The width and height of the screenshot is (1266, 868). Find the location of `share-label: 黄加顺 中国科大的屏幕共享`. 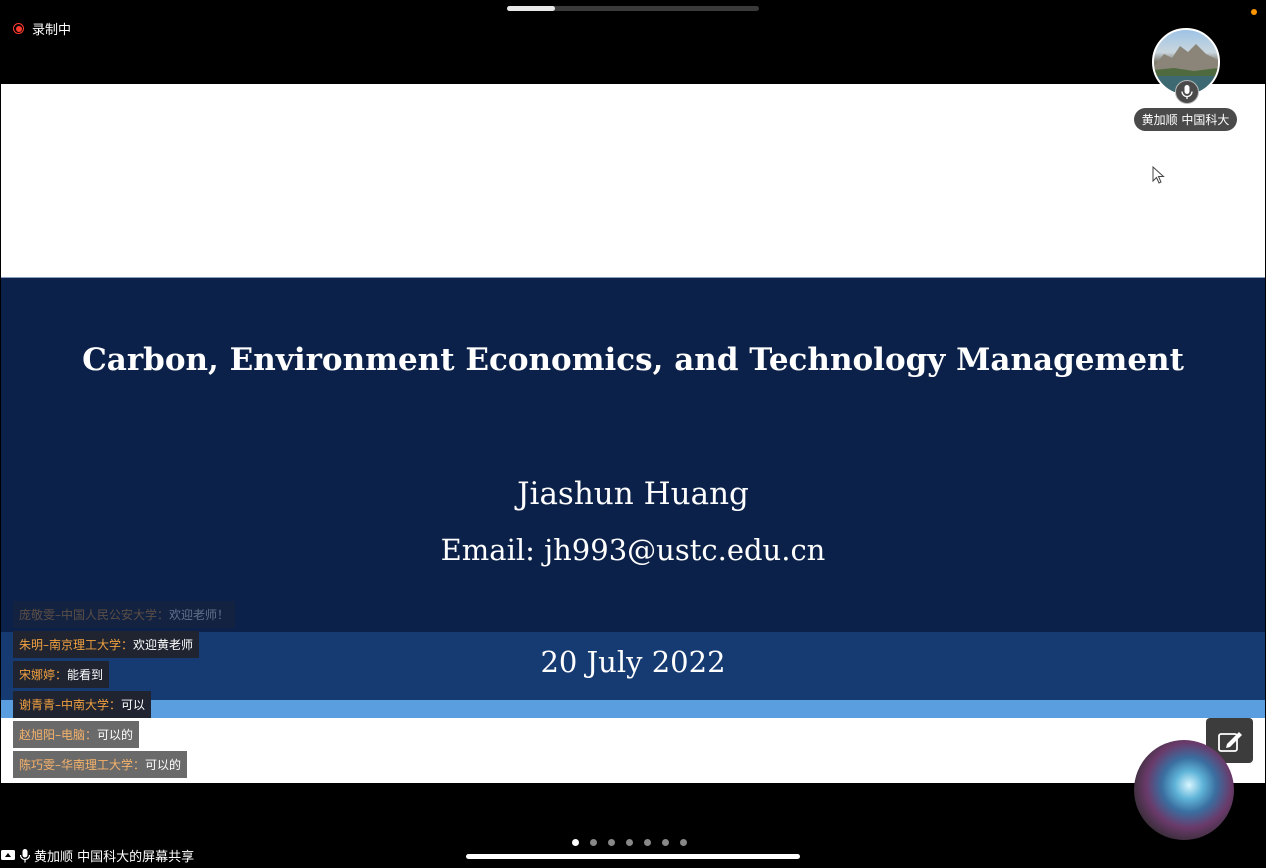

share-label: 黄加顺 中国科大的屏幕共享 is located at coordinates (114, 857).